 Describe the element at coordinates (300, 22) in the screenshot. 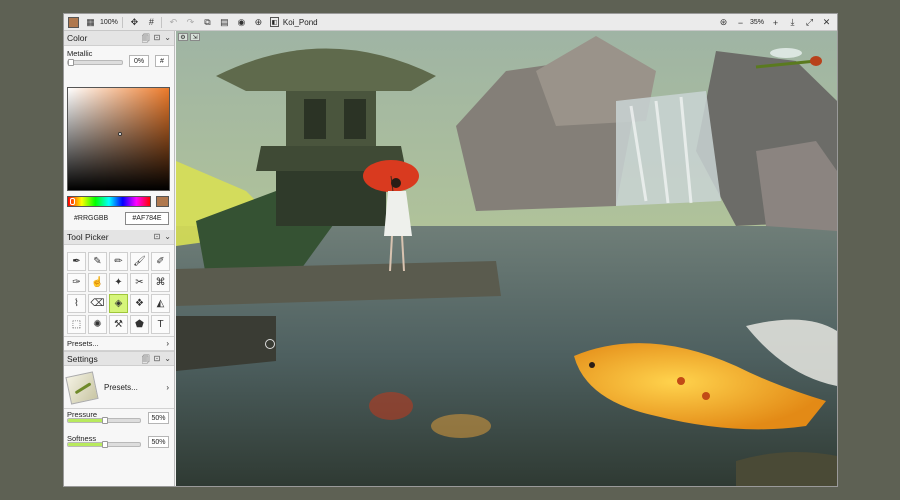

I see `file-name: Koi_Pond` at that location.